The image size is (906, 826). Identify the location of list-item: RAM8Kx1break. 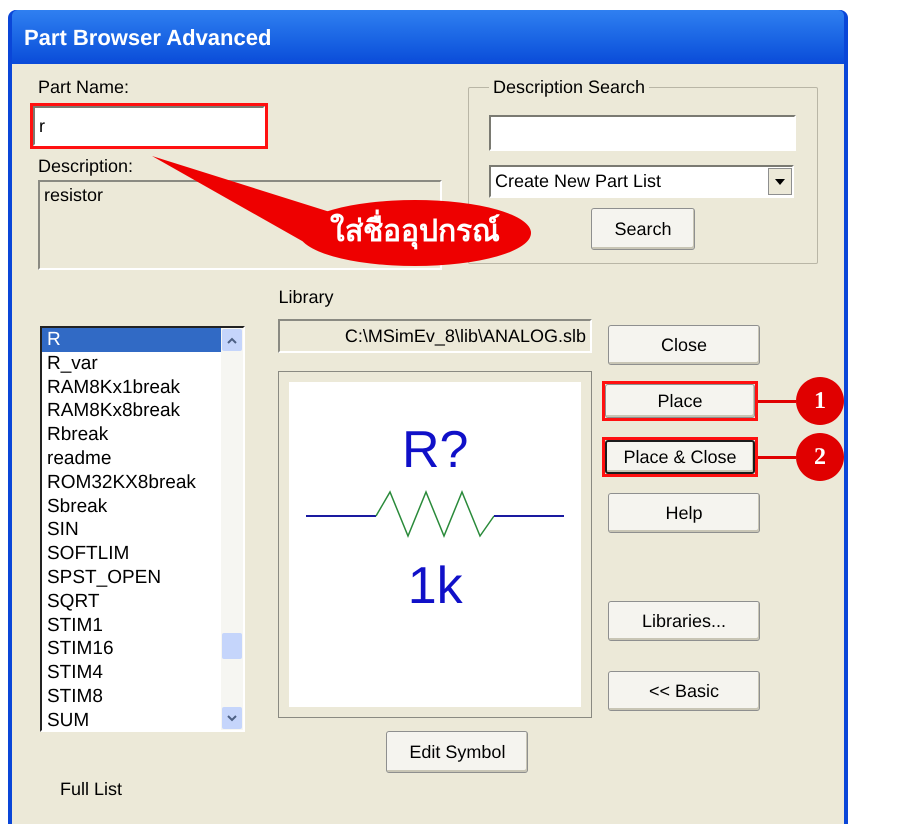
(132, 388).